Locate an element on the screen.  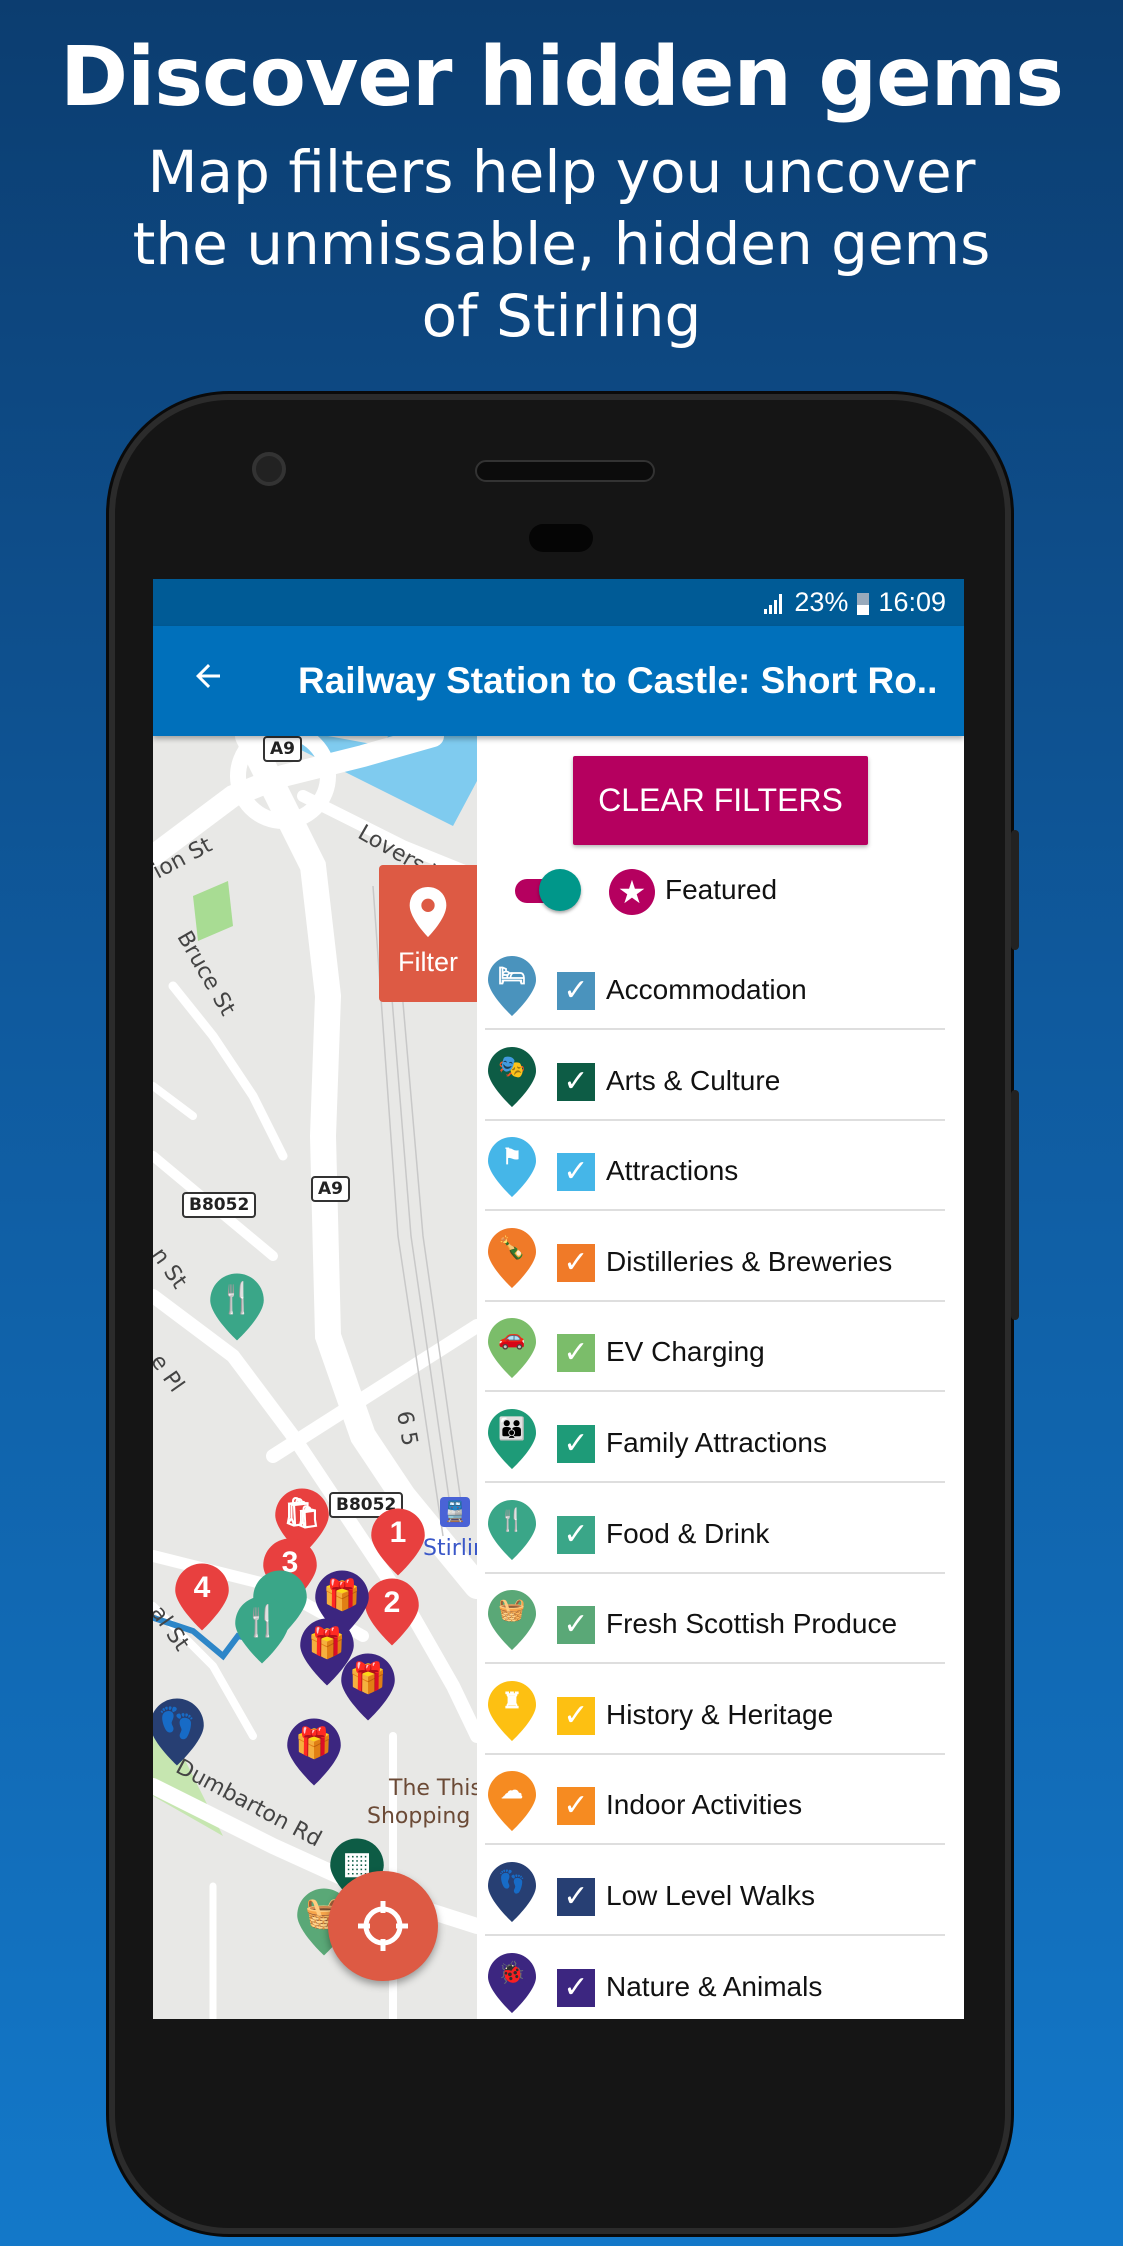
filter-row: 🎭 ✓ Arts & Culture is located at coordinates (720, 1090).